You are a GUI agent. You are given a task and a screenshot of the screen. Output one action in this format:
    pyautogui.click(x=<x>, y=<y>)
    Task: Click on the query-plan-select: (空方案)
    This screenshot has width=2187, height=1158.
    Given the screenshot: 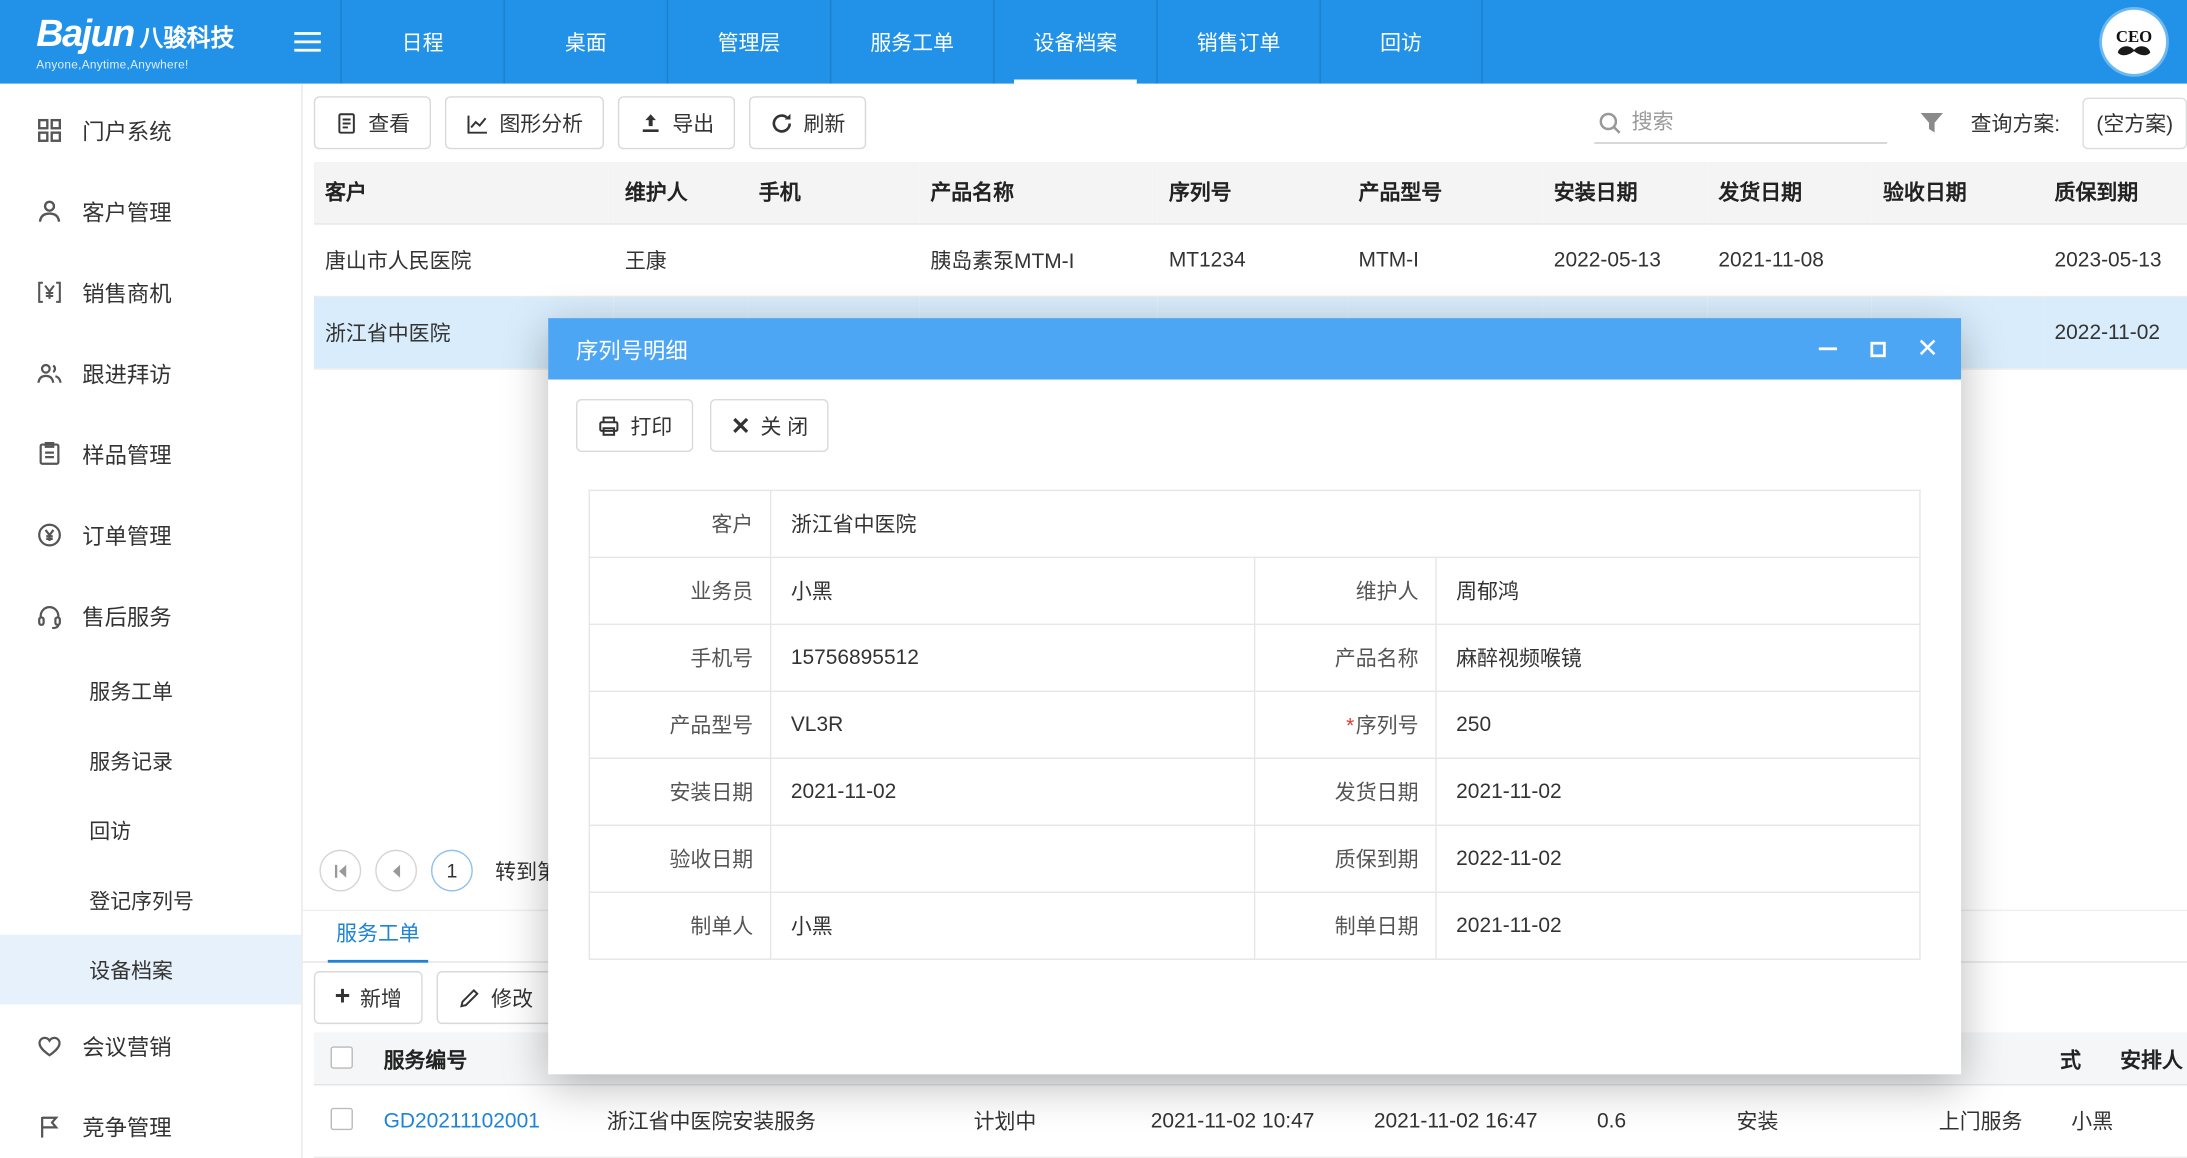 What is the action you would take?
    pyautogui.click(x=2134, y=122)
    